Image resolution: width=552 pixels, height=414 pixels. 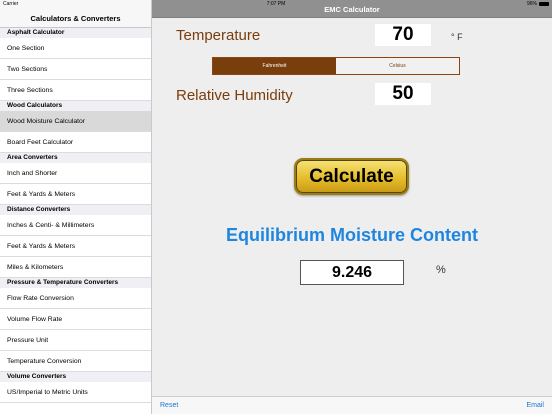 I want to click on temperature-input: 70, so click(x=403, y=35).